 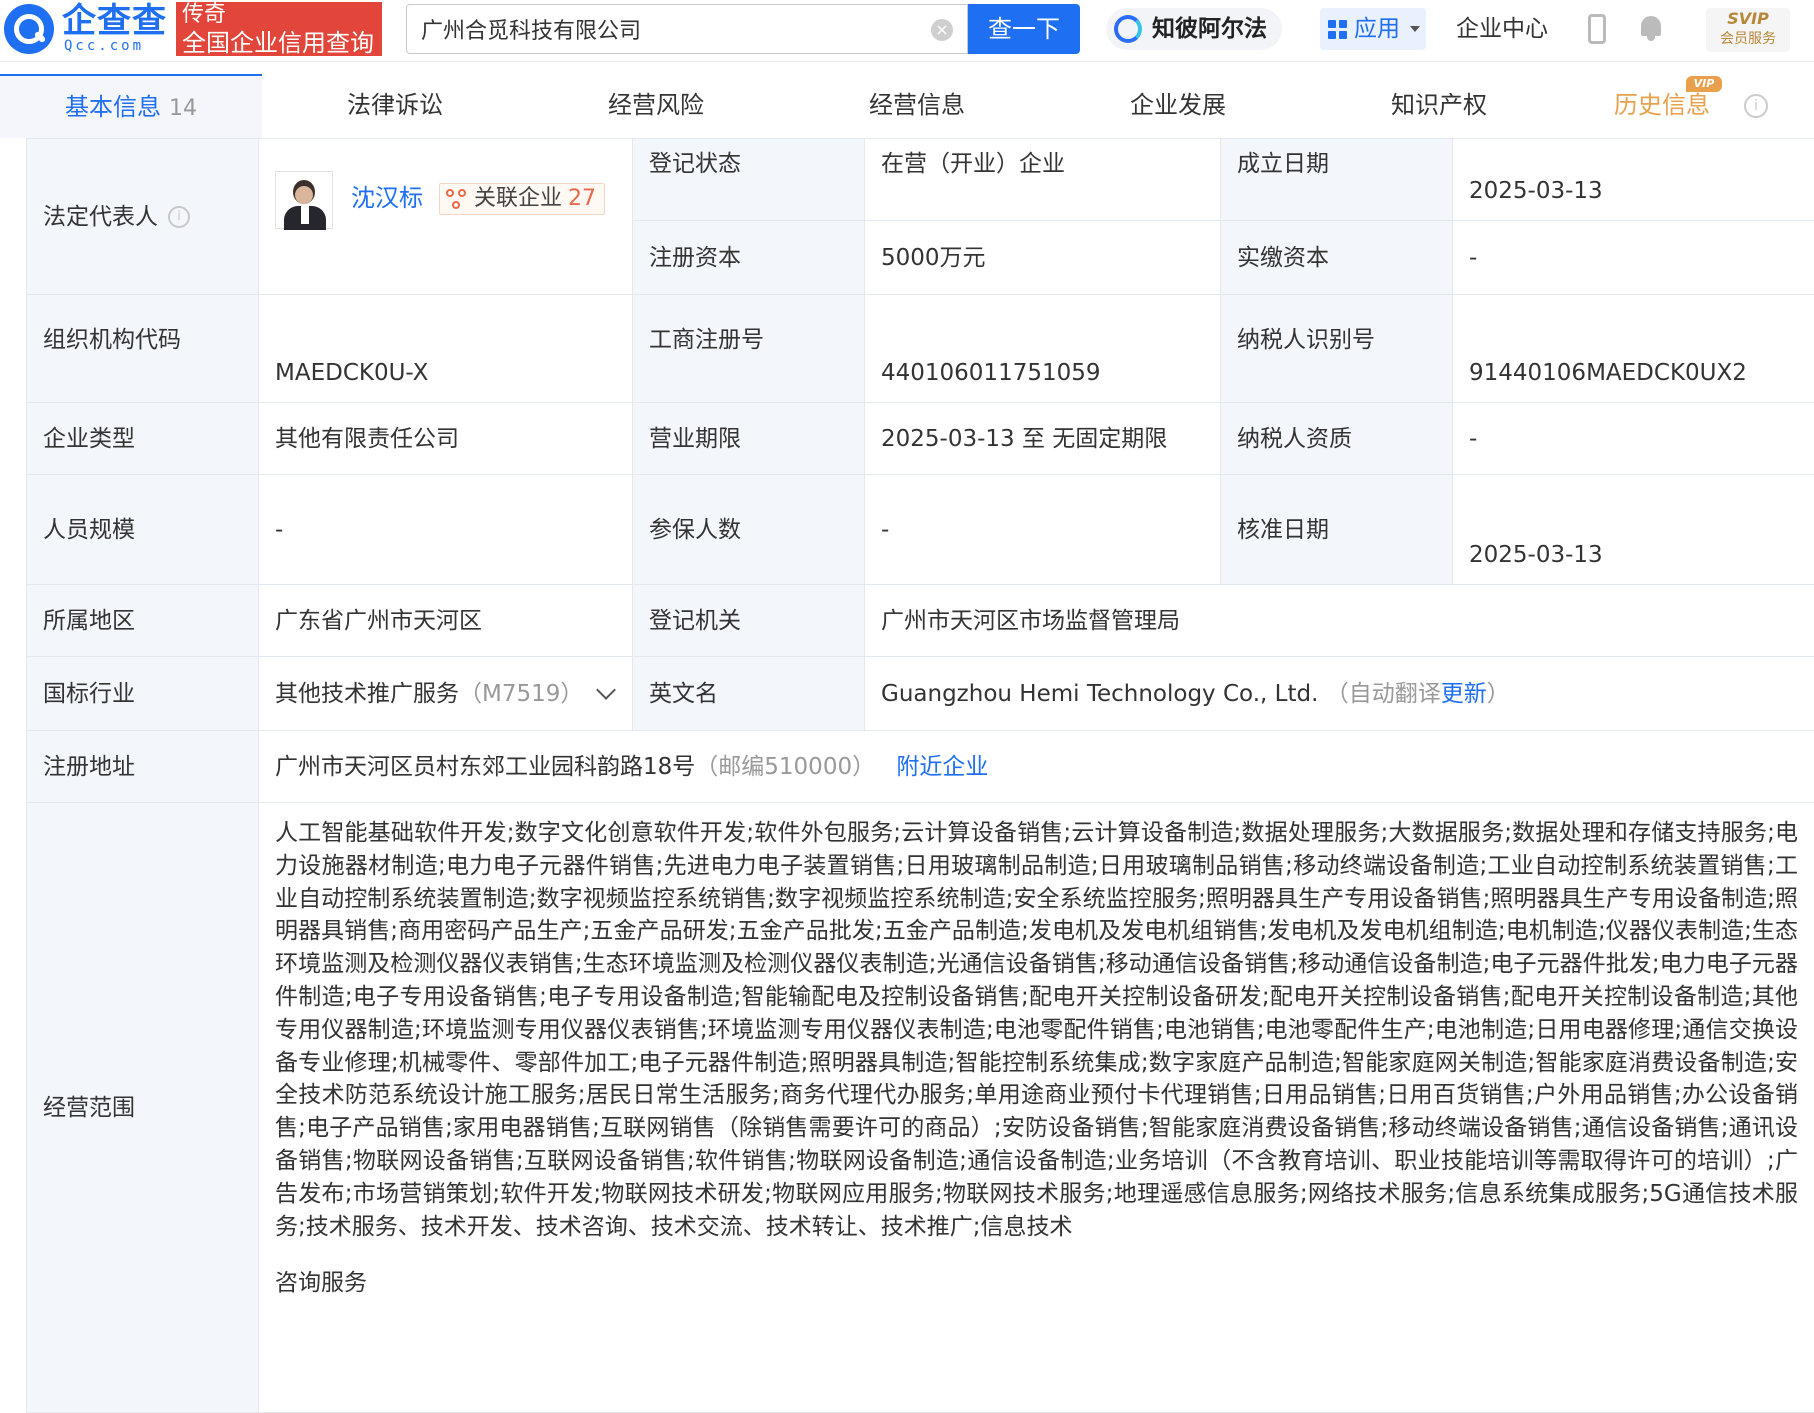 I want to click on legal-rep-label-cell: 法定代表人 i, so click(x=143, y=217).